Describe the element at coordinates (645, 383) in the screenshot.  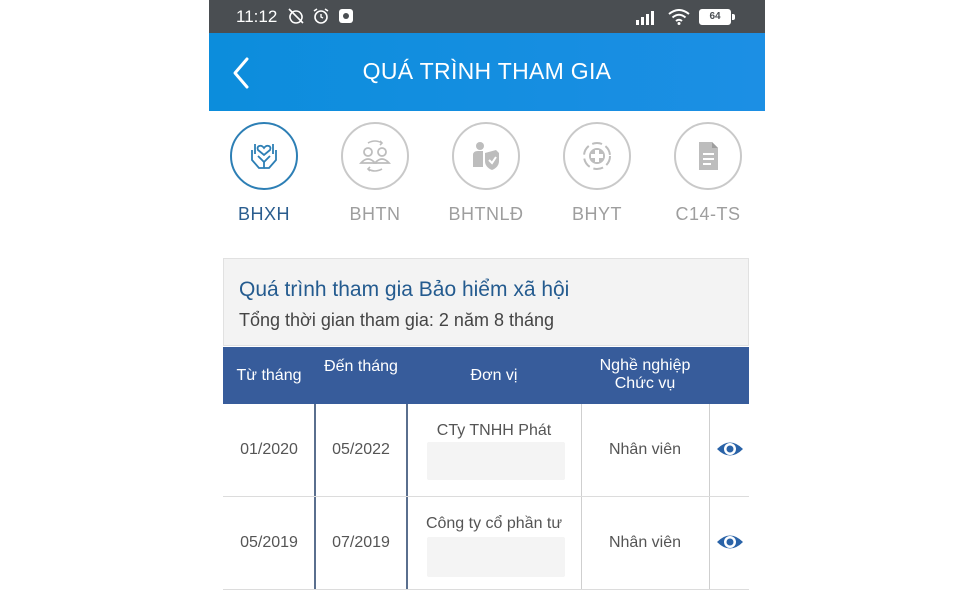
I see `header-job-line2: Chức vụ` at that location.